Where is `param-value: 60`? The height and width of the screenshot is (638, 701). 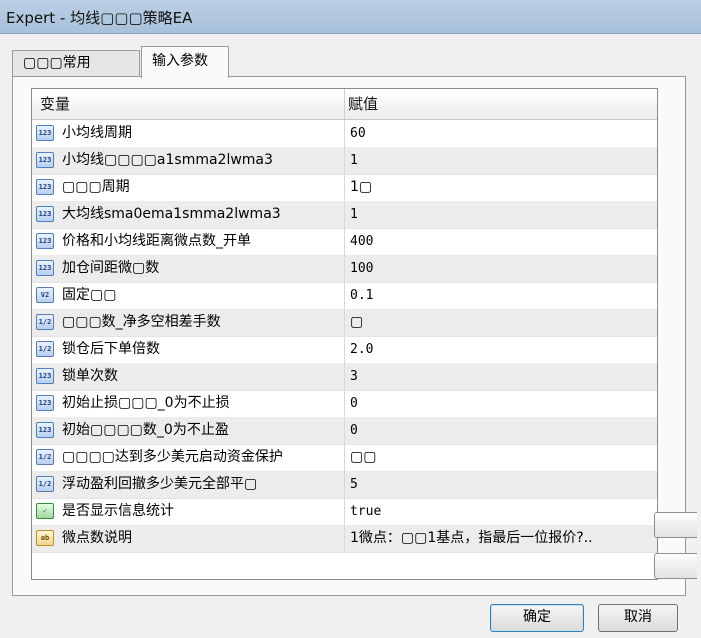
param-value: 60 is located at coordinates (500, 133).